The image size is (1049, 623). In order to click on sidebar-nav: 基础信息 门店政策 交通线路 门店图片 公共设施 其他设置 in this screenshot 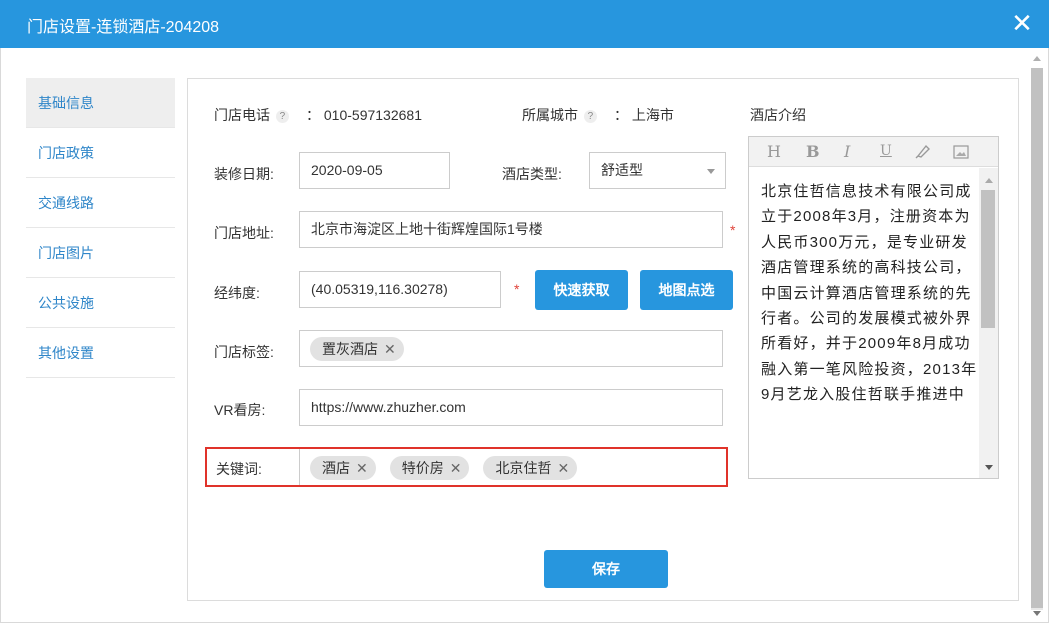, I will do `click(100, 228)`.